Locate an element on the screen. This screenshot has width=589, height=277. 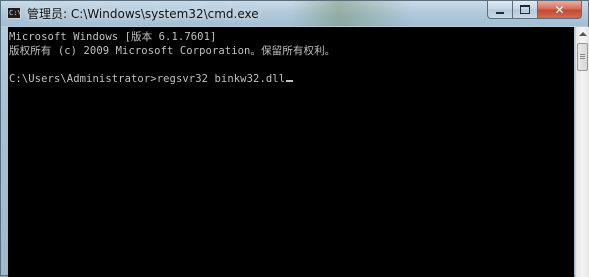
maximize-icon is located at coordinates (525, 9).